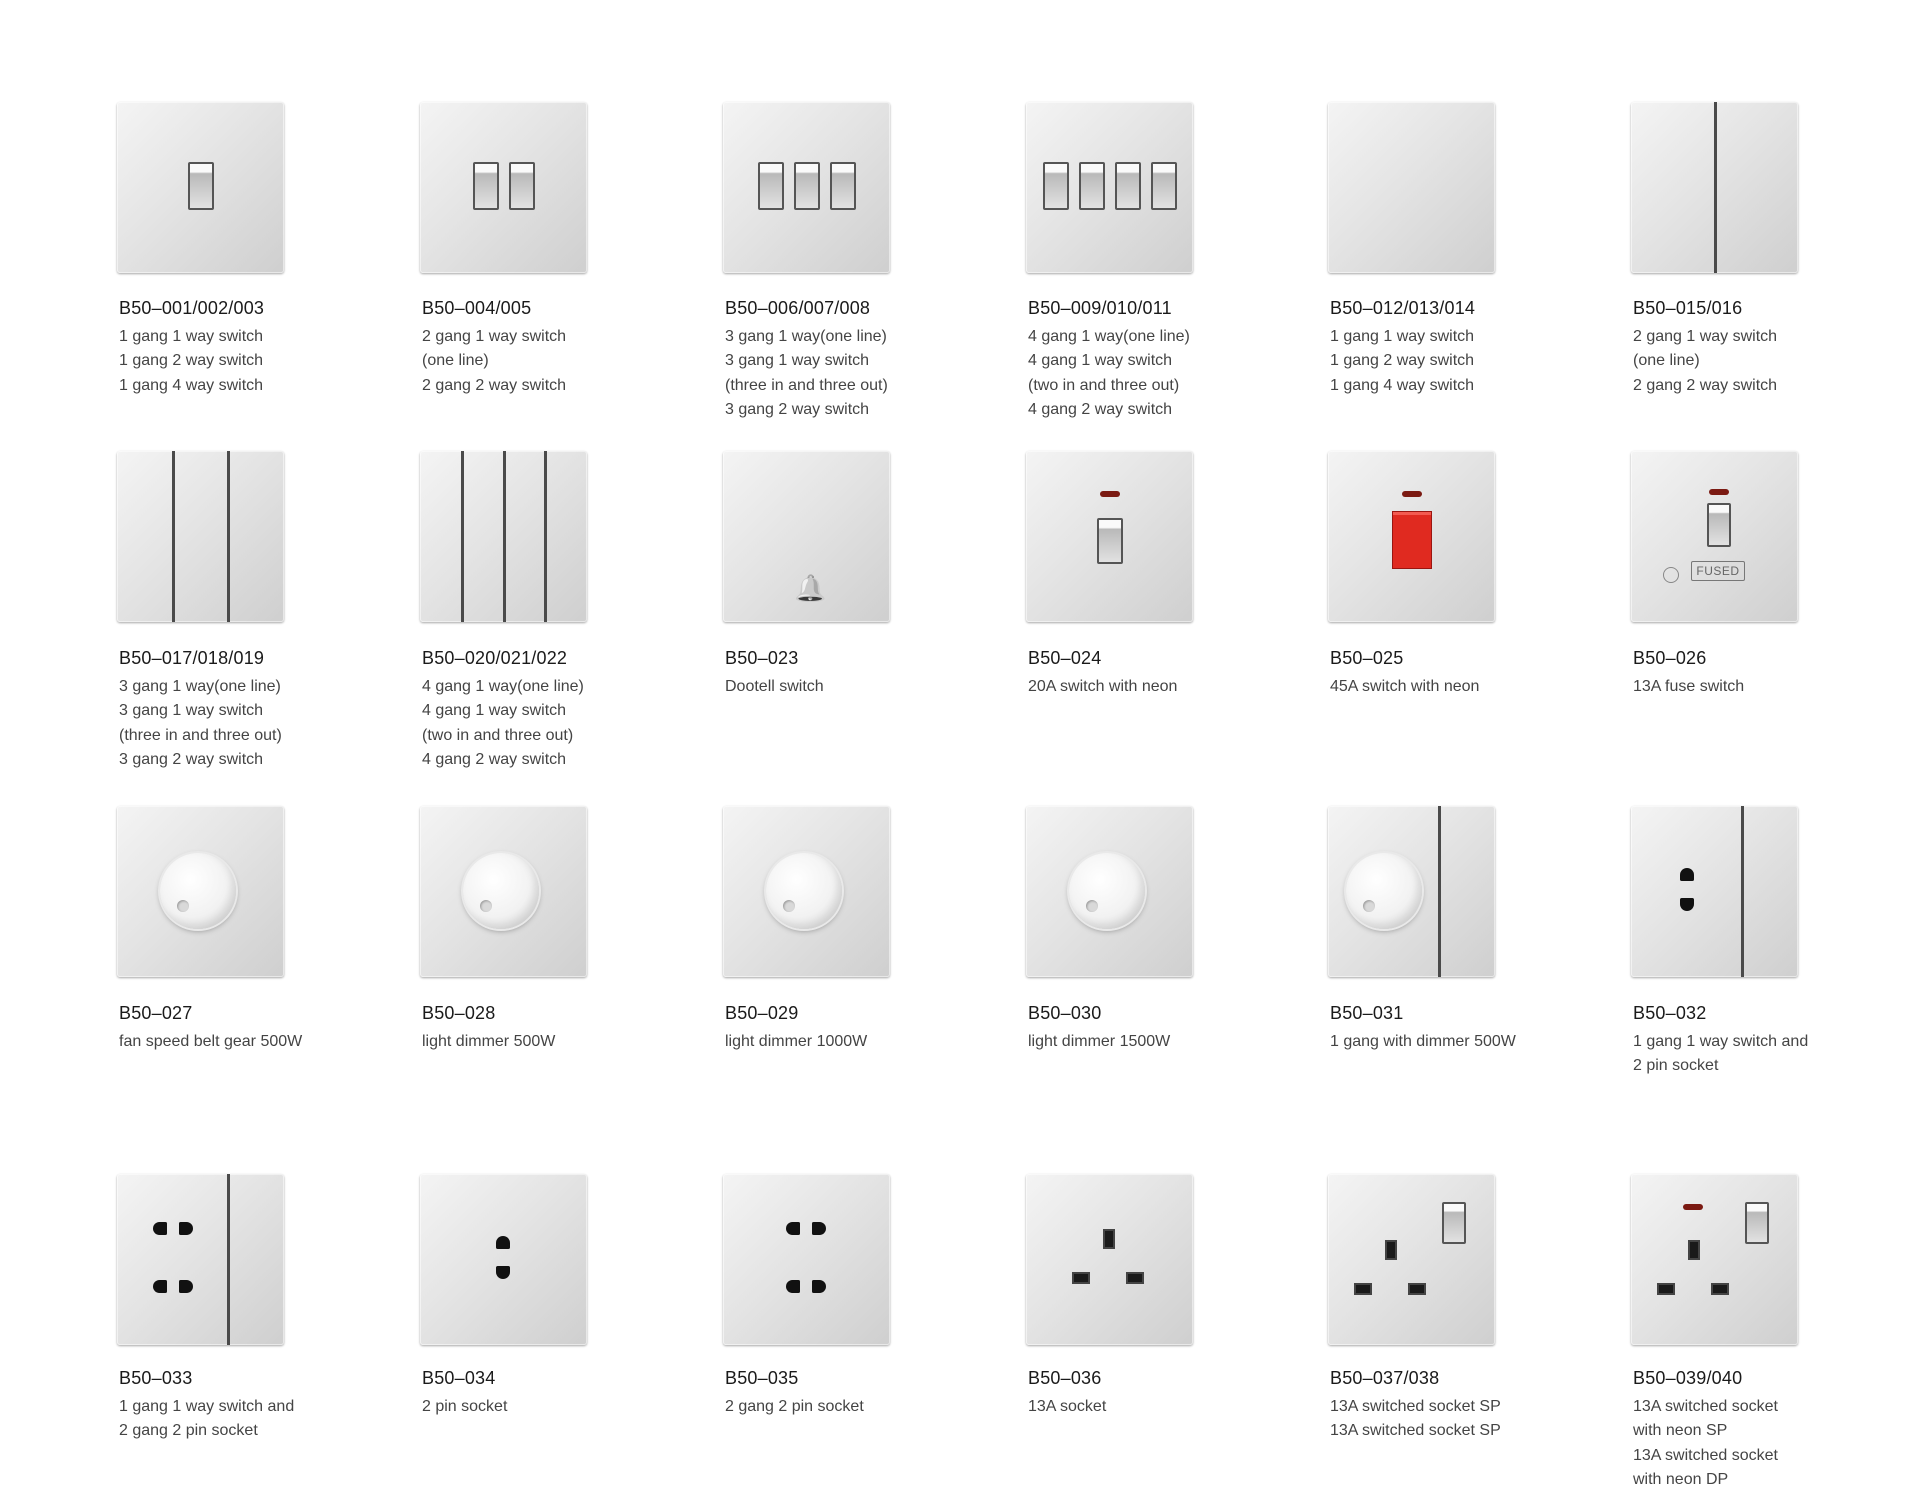 This screenshot has width=1920, height=1492. Describe the element at coordinates (1109, 336) in the screenshot. I see `description-line: 4 gang 1 way(one line)` at that location.